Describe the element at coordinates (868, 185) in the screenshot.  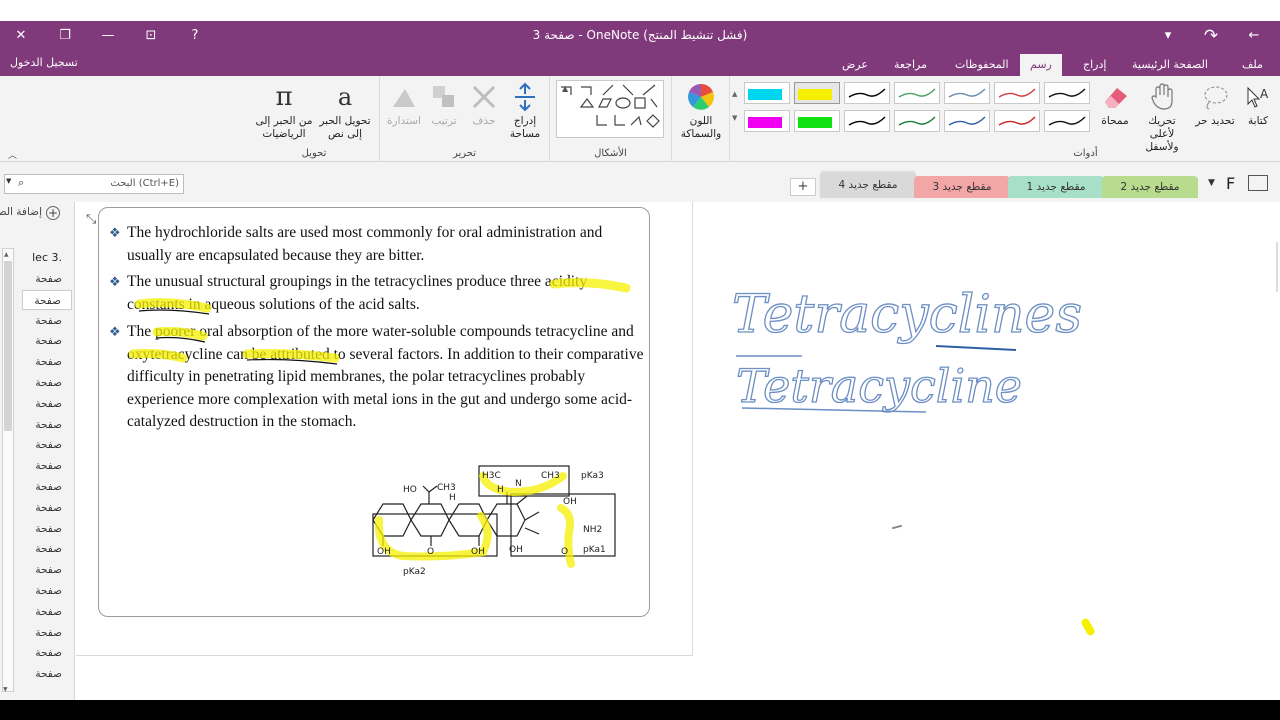
I see `section-tab-4: مقطع جديد 4` at that location.